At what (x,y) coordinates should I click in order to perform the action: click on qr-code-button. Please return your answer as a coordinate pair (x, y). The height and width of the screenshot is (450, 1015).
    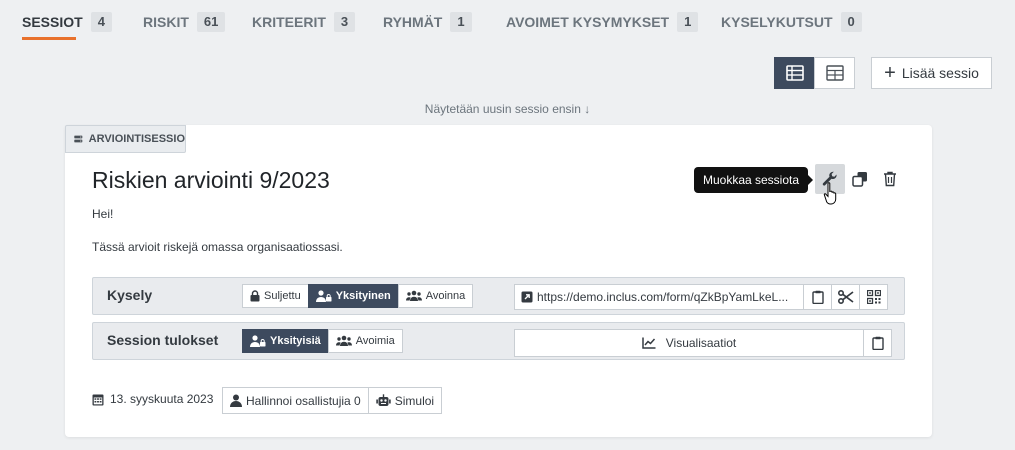
    Looking at the image, I should click on (873, 297).